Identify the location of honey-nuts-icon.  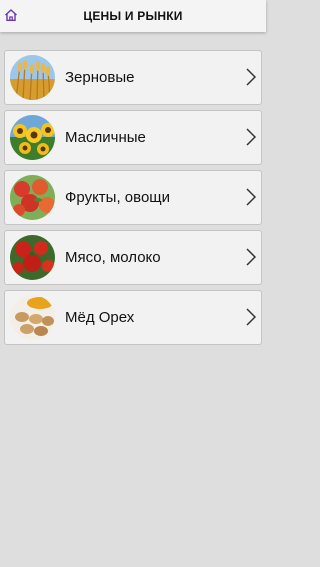
(32, 317).